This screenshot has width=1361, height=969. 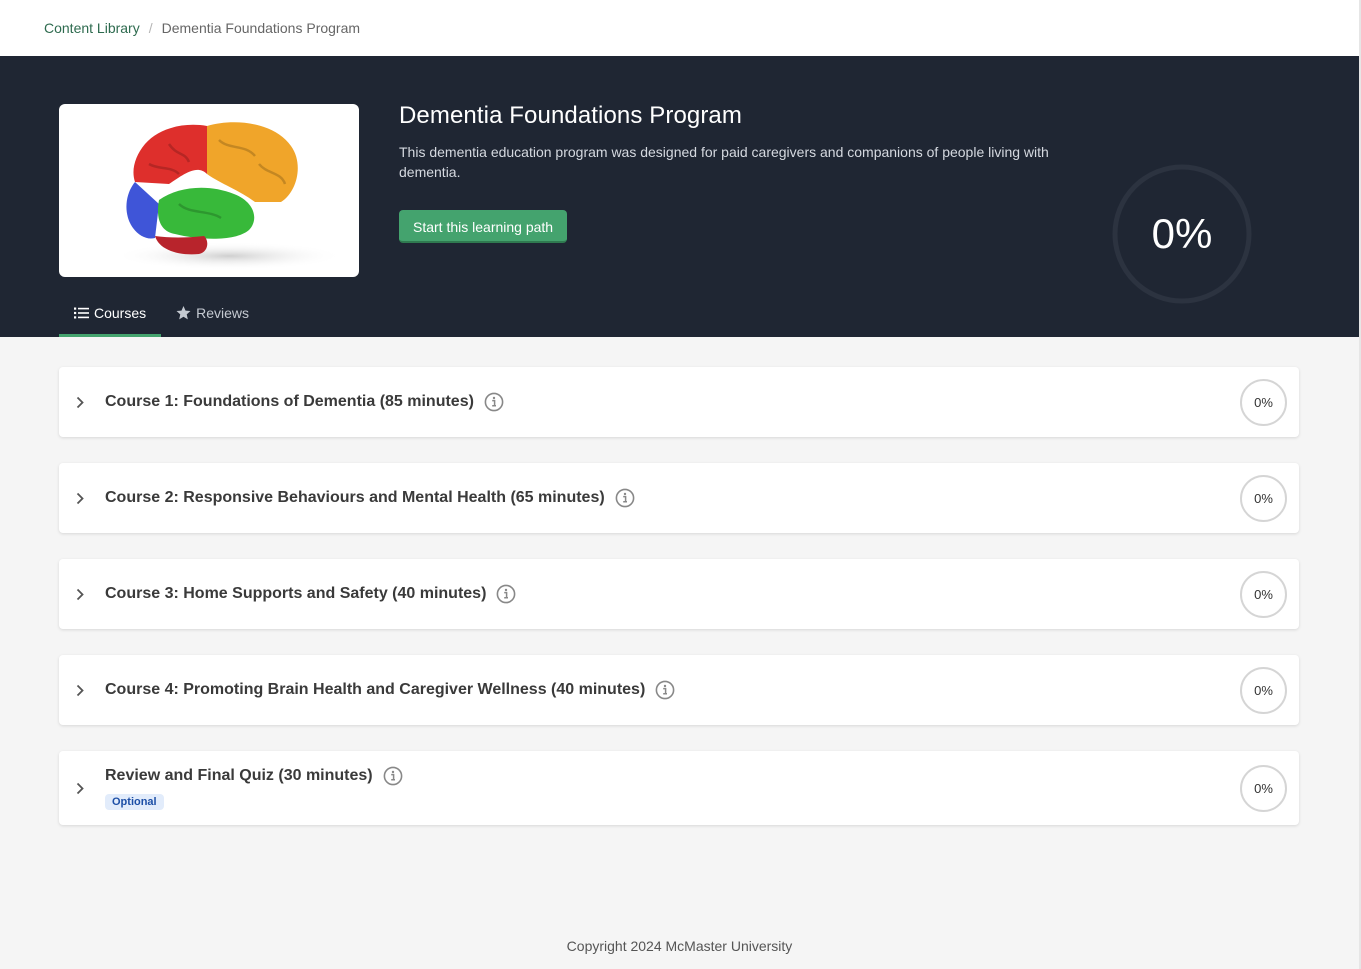 What do you see at coordinates (183, 312) in the screenshot?
I see `star-icon` at bounding box center [183, 312].